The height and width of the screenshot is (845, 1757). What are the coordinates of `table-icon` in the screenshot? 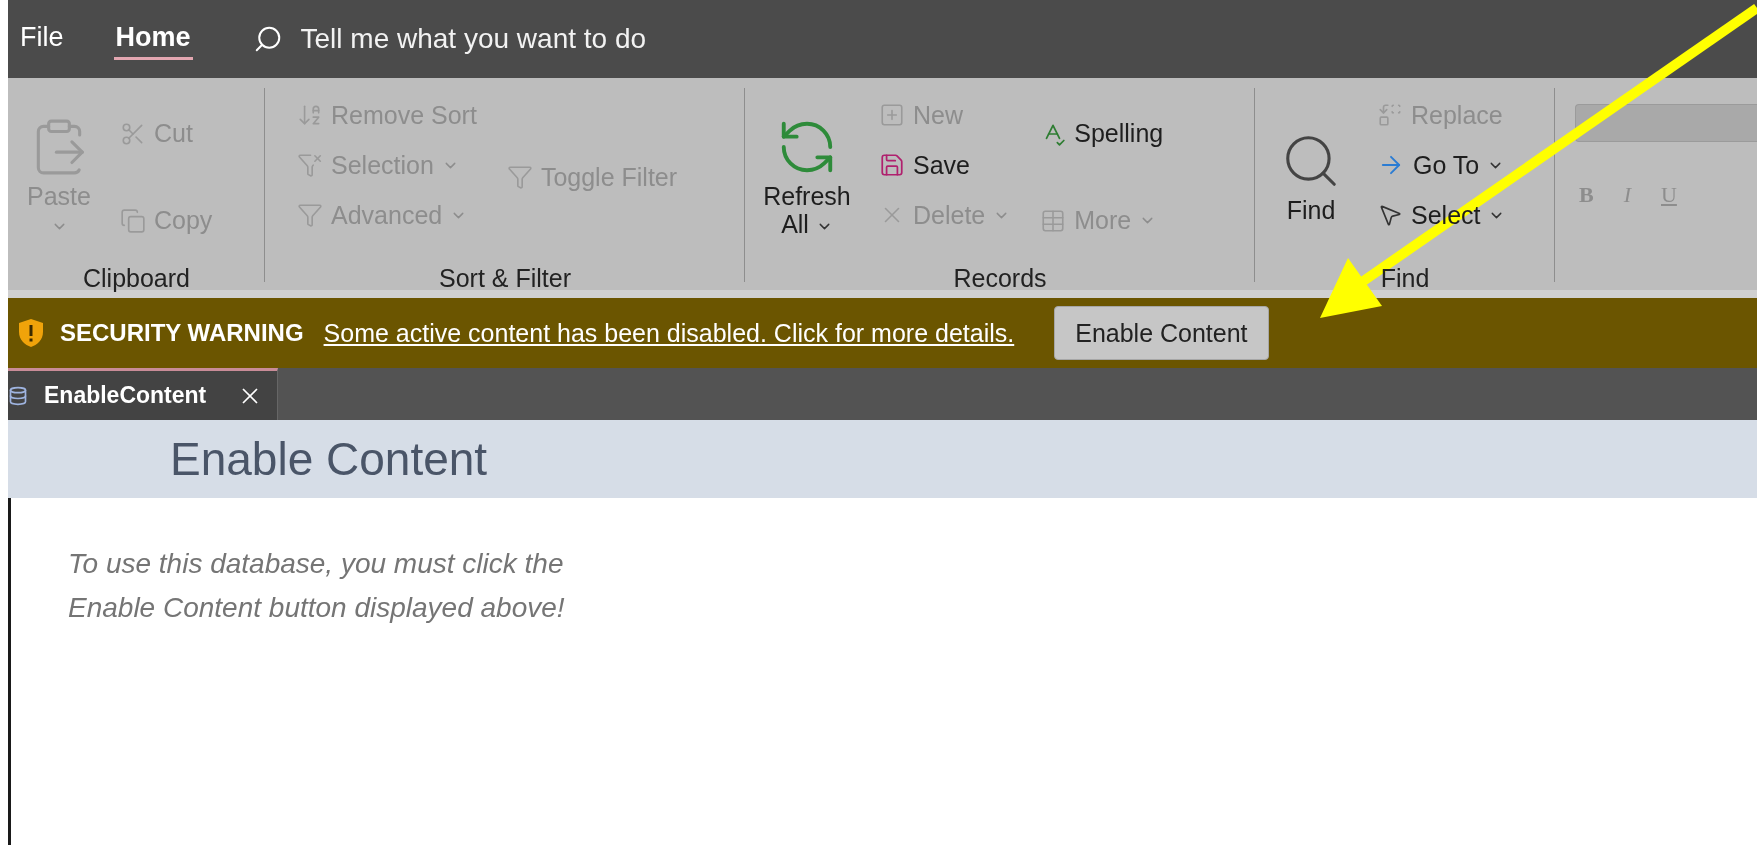 It's located at (1053, 220).